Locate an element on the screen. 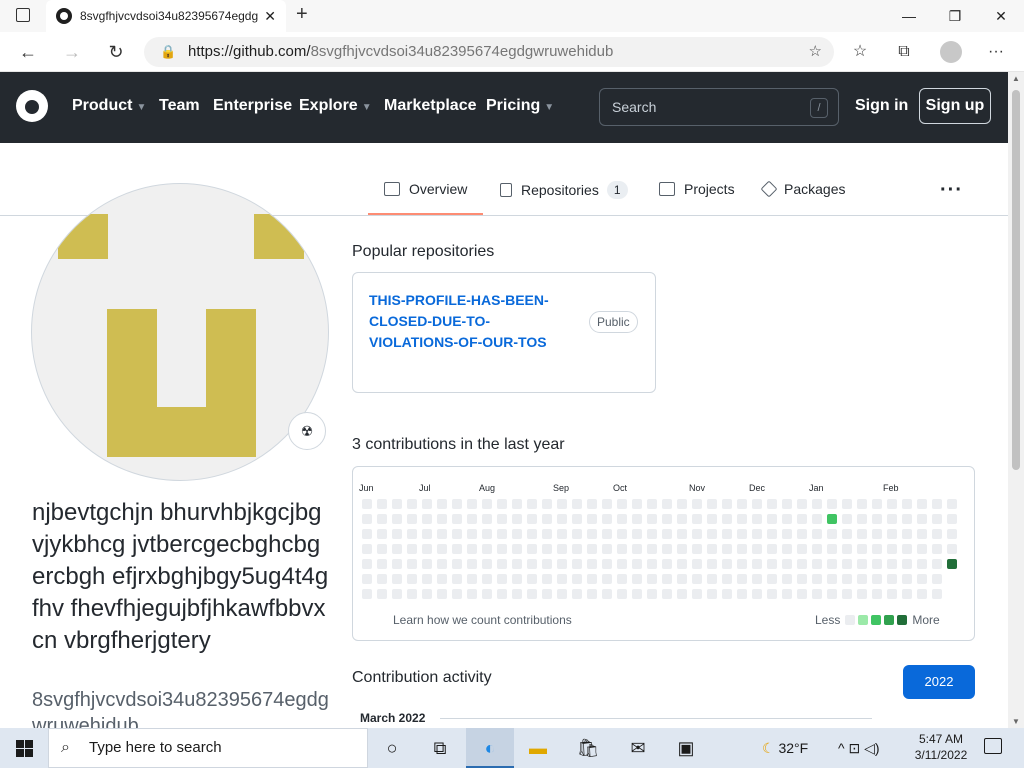 The image size is (1024, 768). system-clock: 5:47 AM 3/11/2022 is located at coordinates (941, 747).